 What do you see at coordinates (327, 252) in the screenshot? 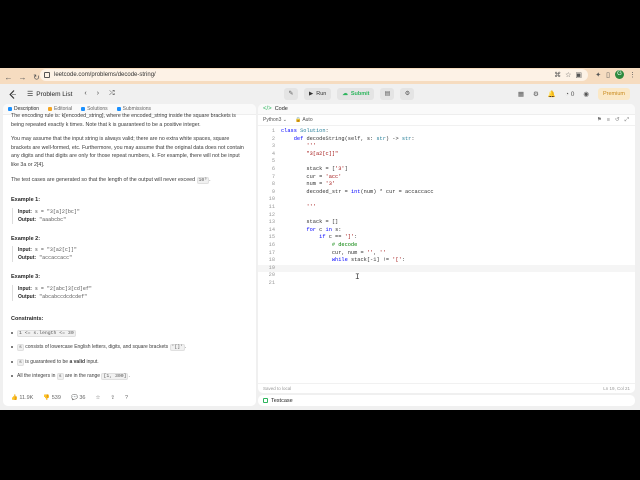
I see `code-line: 17 cur, num = '', ''` at bounding box center [327, 252].